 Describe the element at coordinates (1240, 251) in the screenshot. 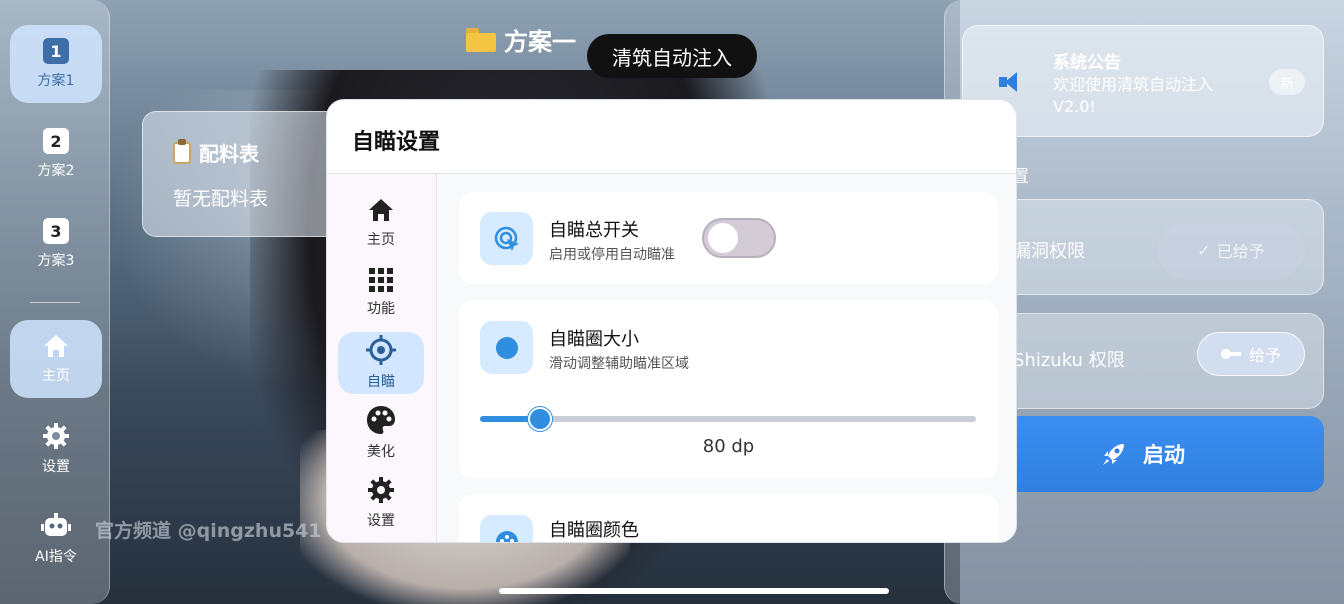

I see `perm-vuln-button-label: 已给予` at that location.